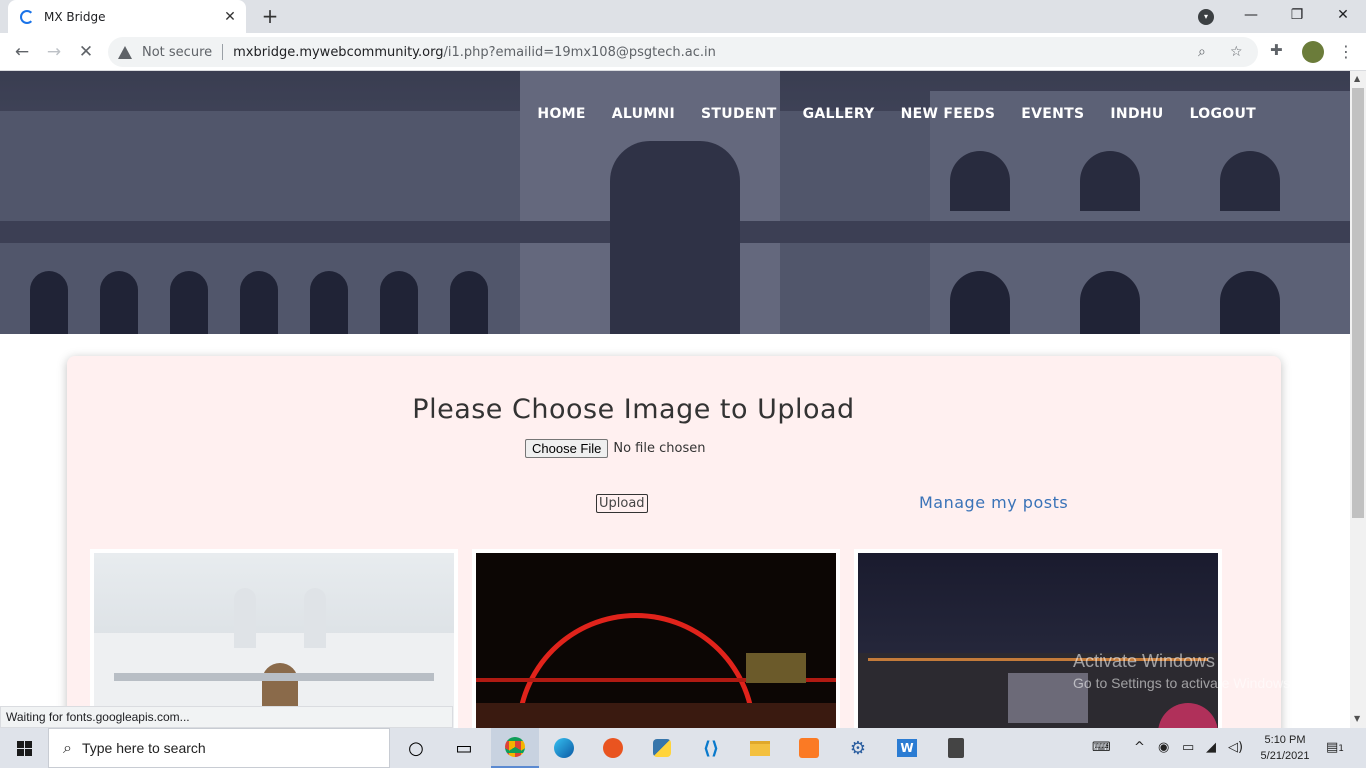  Describe the element at coordinates (127, 16) in the screenshot. I see `browser-tab: MX Bridge ✕` at that location.